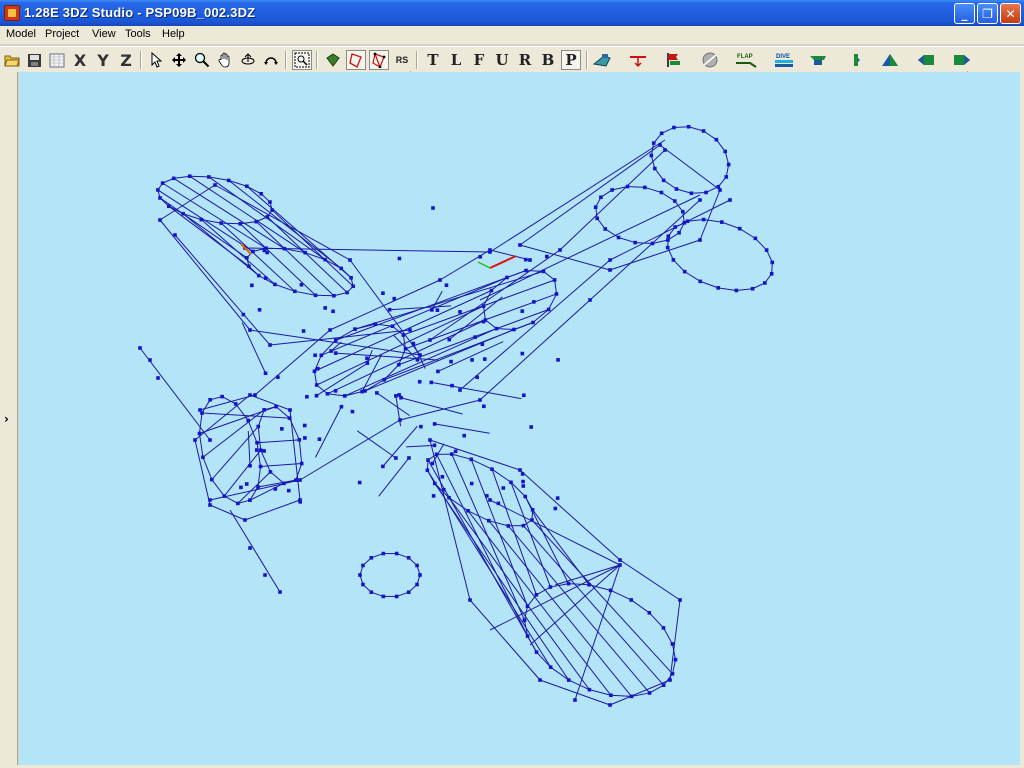 This screenshot has height=768, width=1024. I want to click on vertex-wire-icon, so click(379, 60).